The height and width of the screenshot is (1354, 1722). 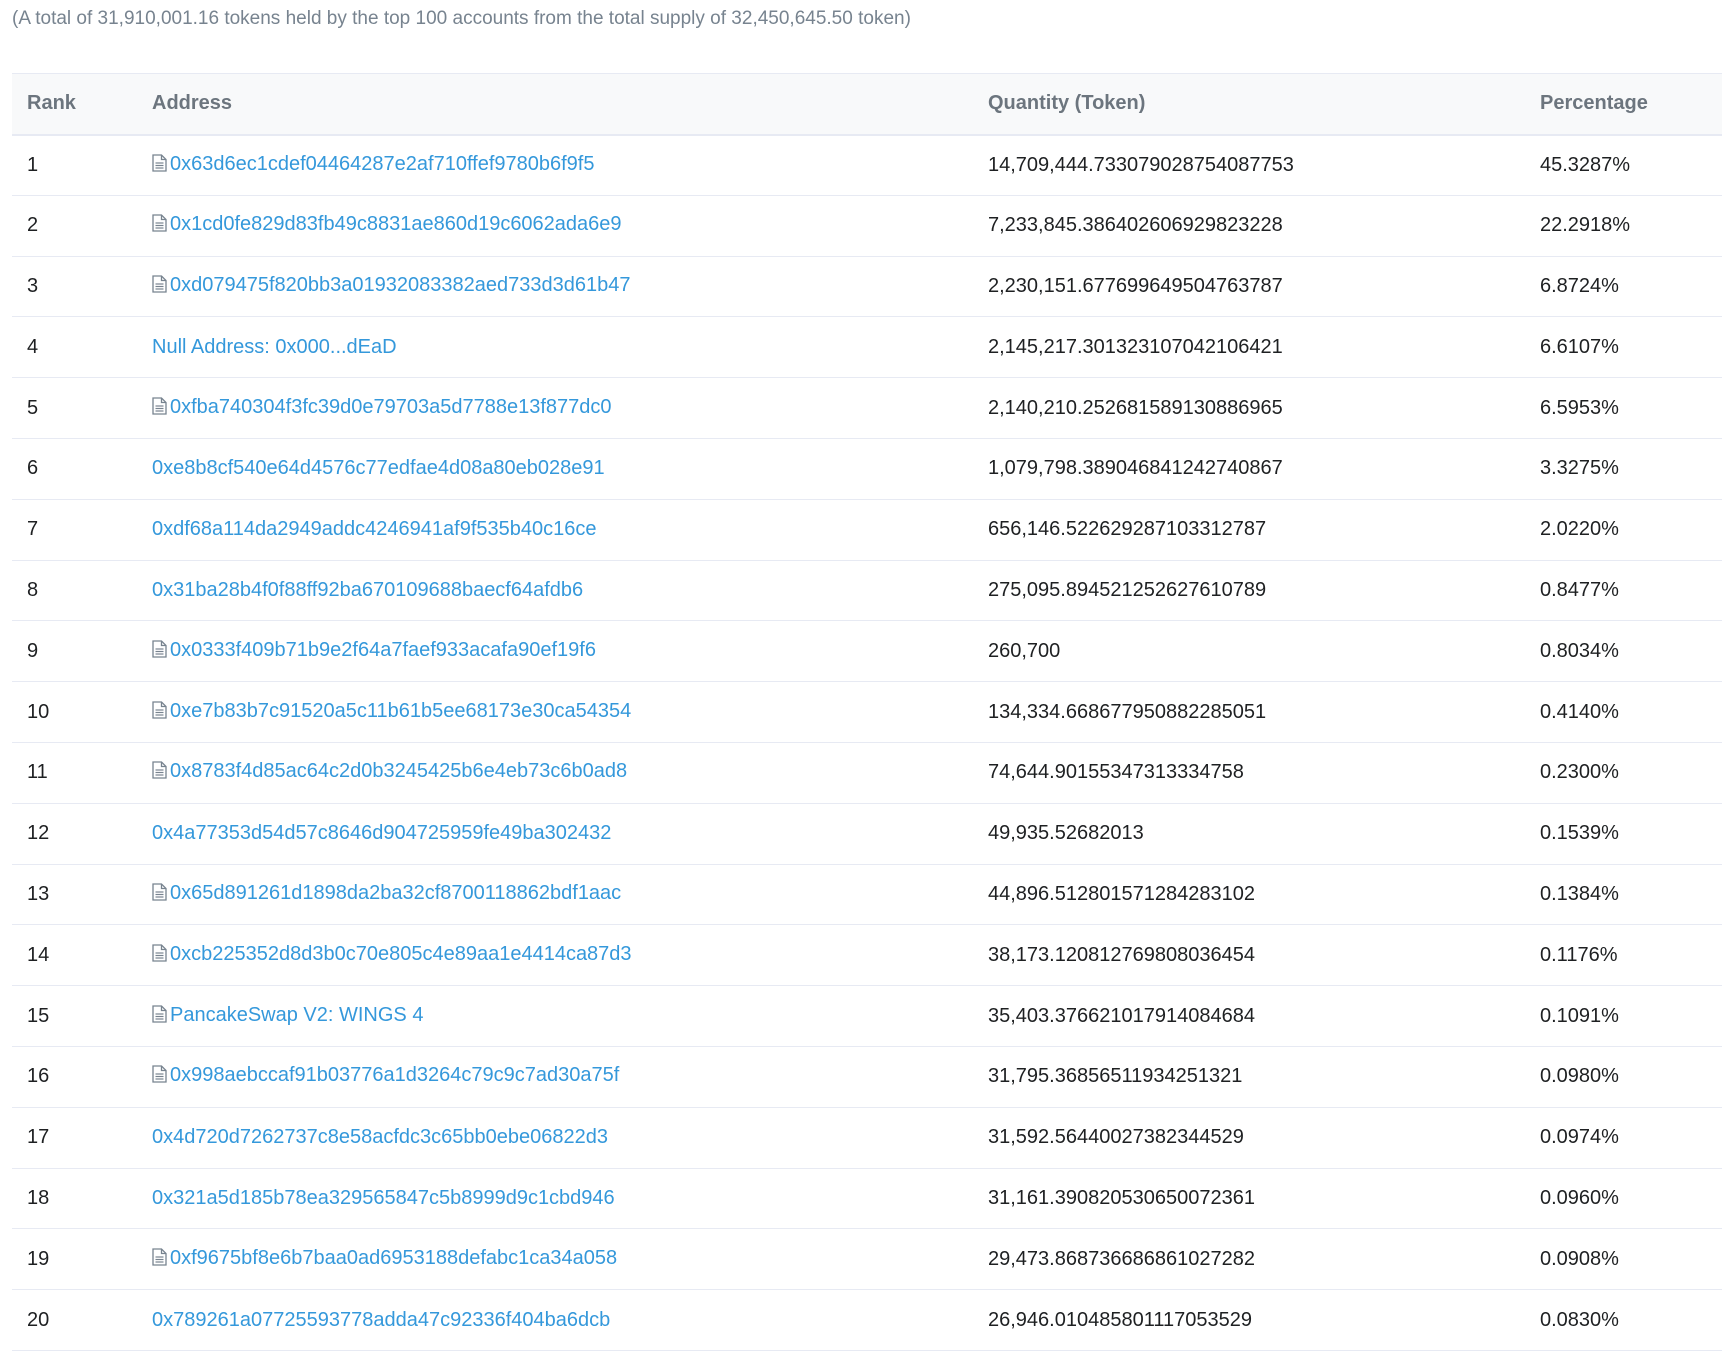 What do you see at coordinates (33, 650) in the screenshot?
I see `rank-cell: 9` at bounding box center [33, 650].